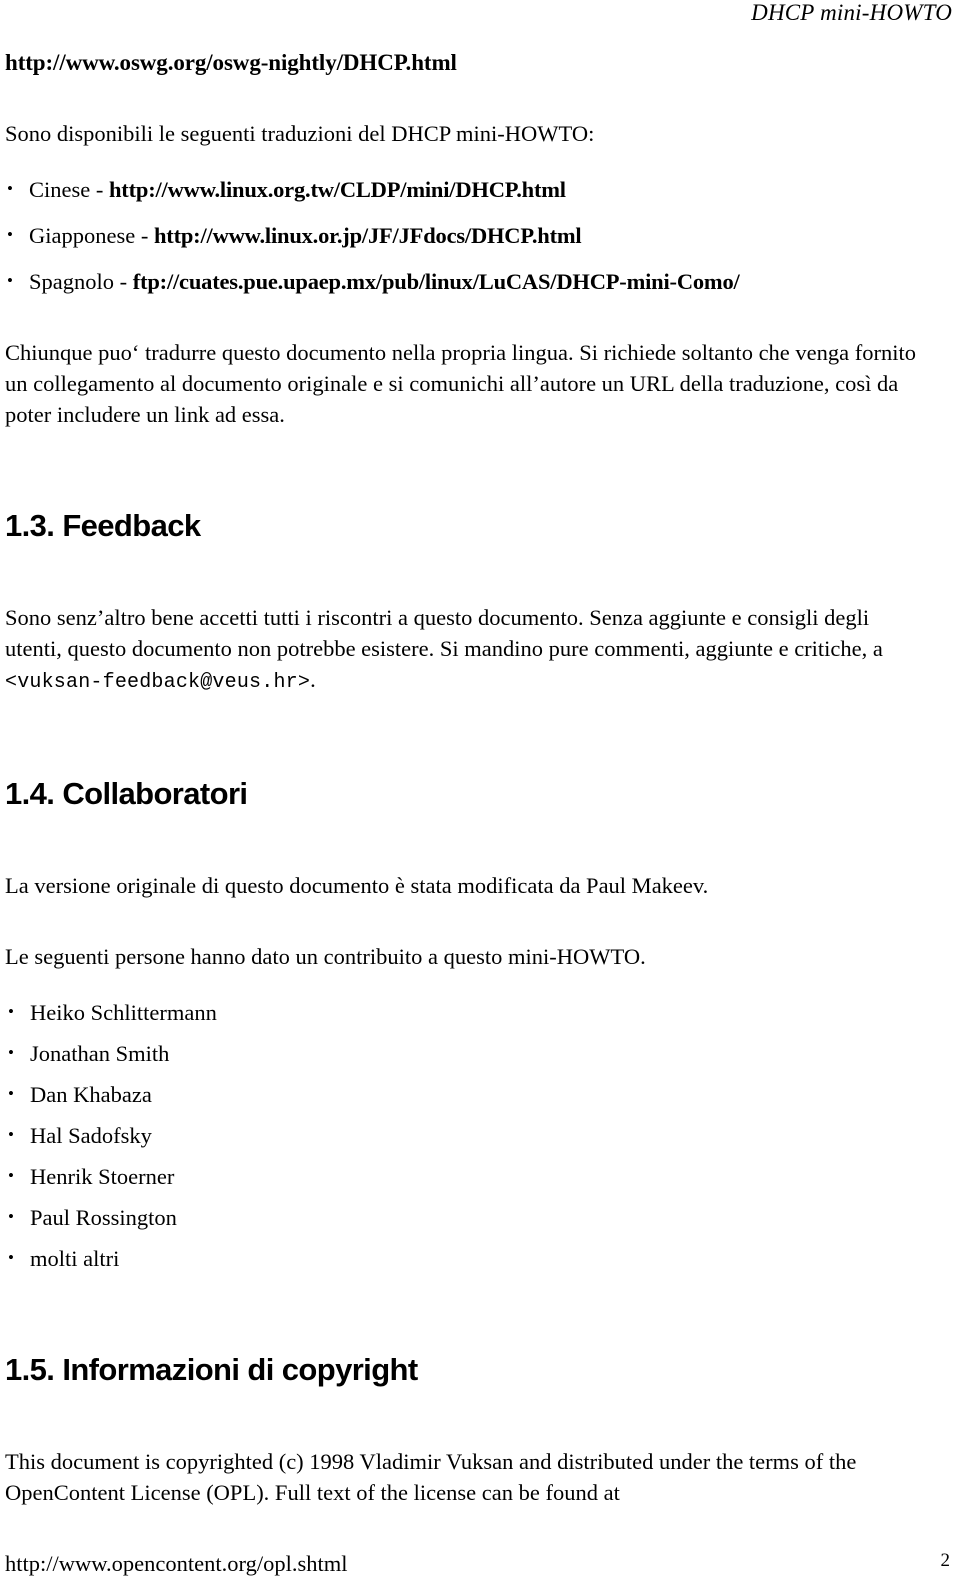 The image size is (960, 1582). I want to click on contributor-name: Paul Rossington, so click(103, 1217).